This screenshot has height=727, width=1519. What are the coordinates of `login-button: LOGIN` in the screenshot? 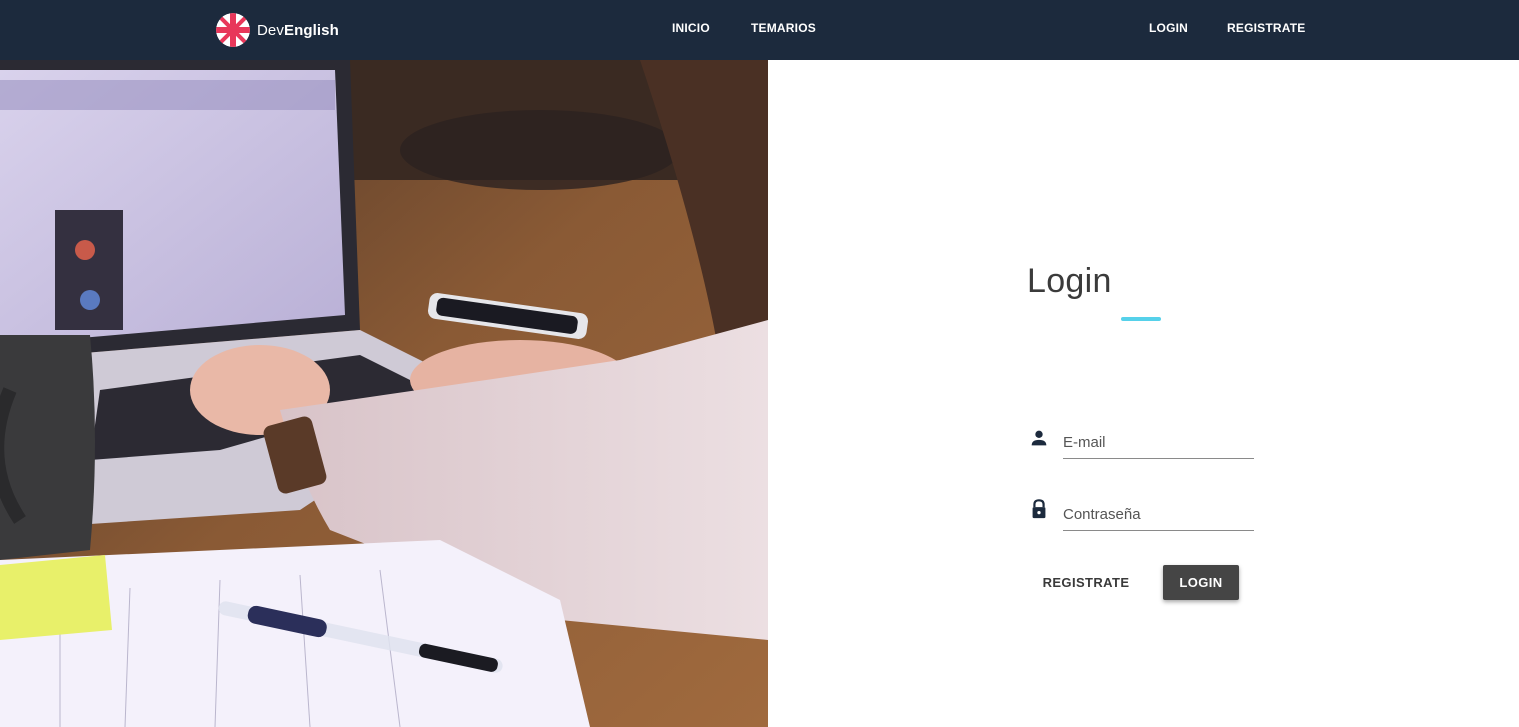 It's located at (1201, 582).